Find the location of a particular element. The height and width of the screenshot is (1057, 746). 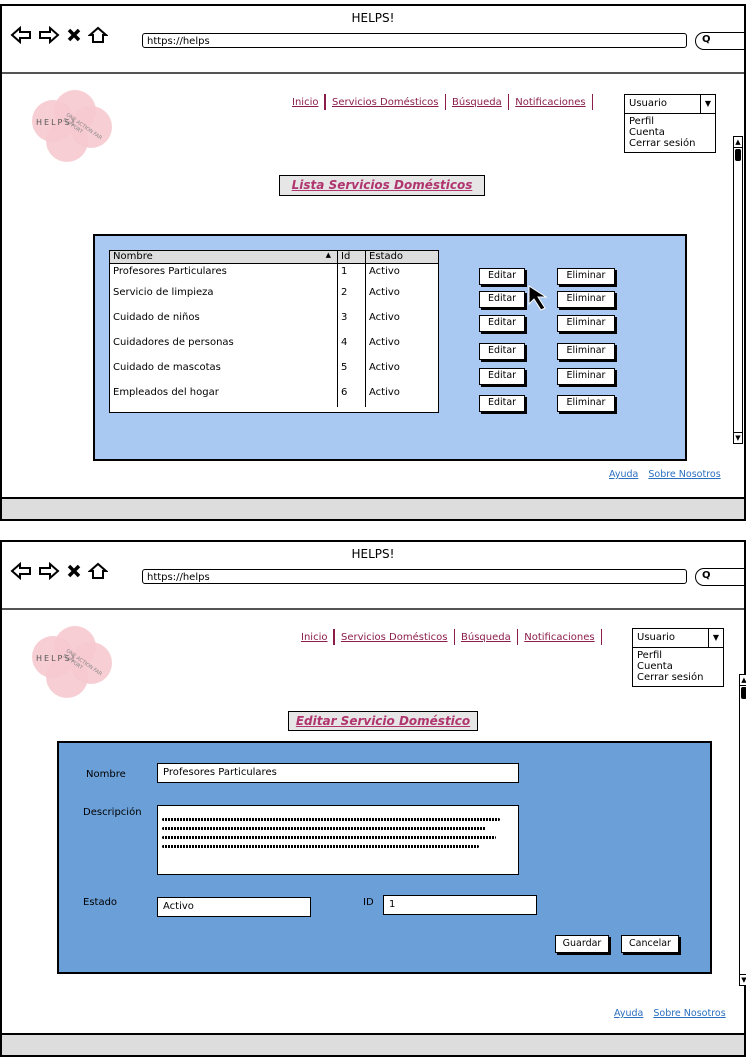

delete-button-4: Eliminar is located at coordinates (586, 351).